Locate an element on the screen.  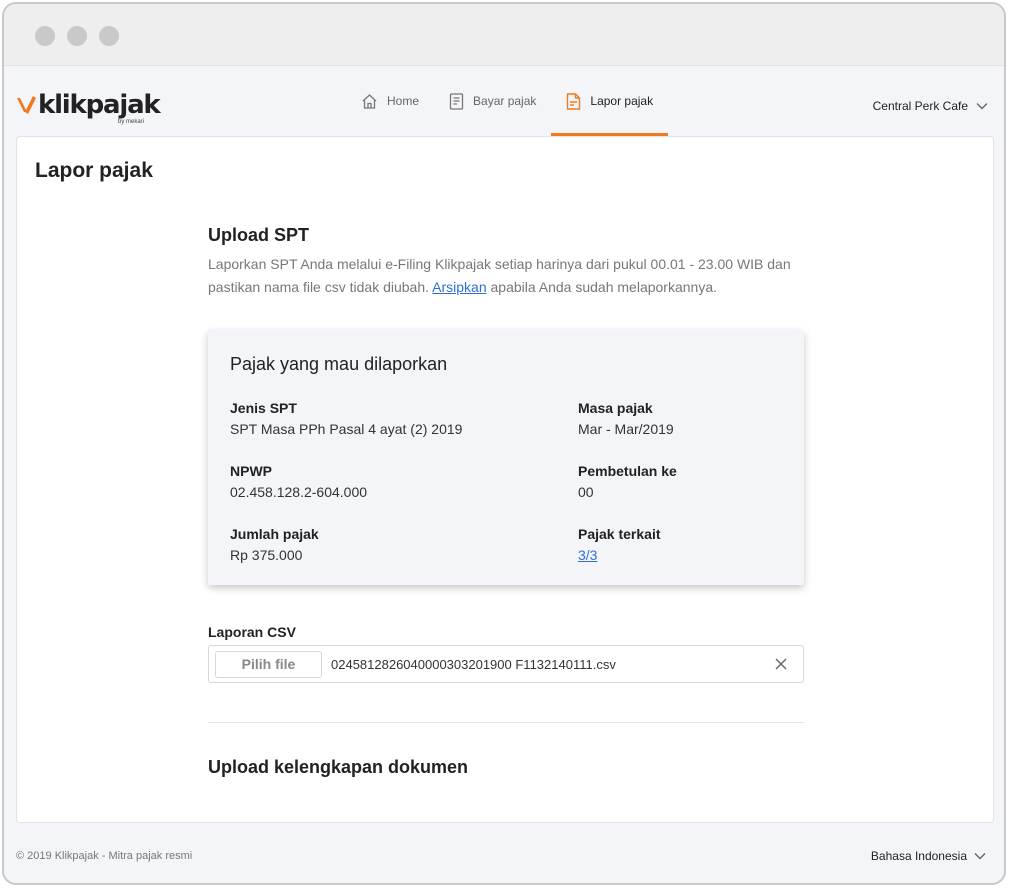
logo-tagline: by mekari is located at coordinates (131, 122).